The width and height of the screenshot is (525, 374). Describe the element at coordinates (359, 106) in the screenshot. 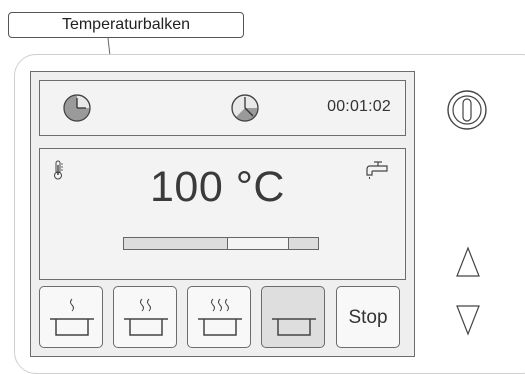

I see `timer-readout: 00:01:02` at that location.